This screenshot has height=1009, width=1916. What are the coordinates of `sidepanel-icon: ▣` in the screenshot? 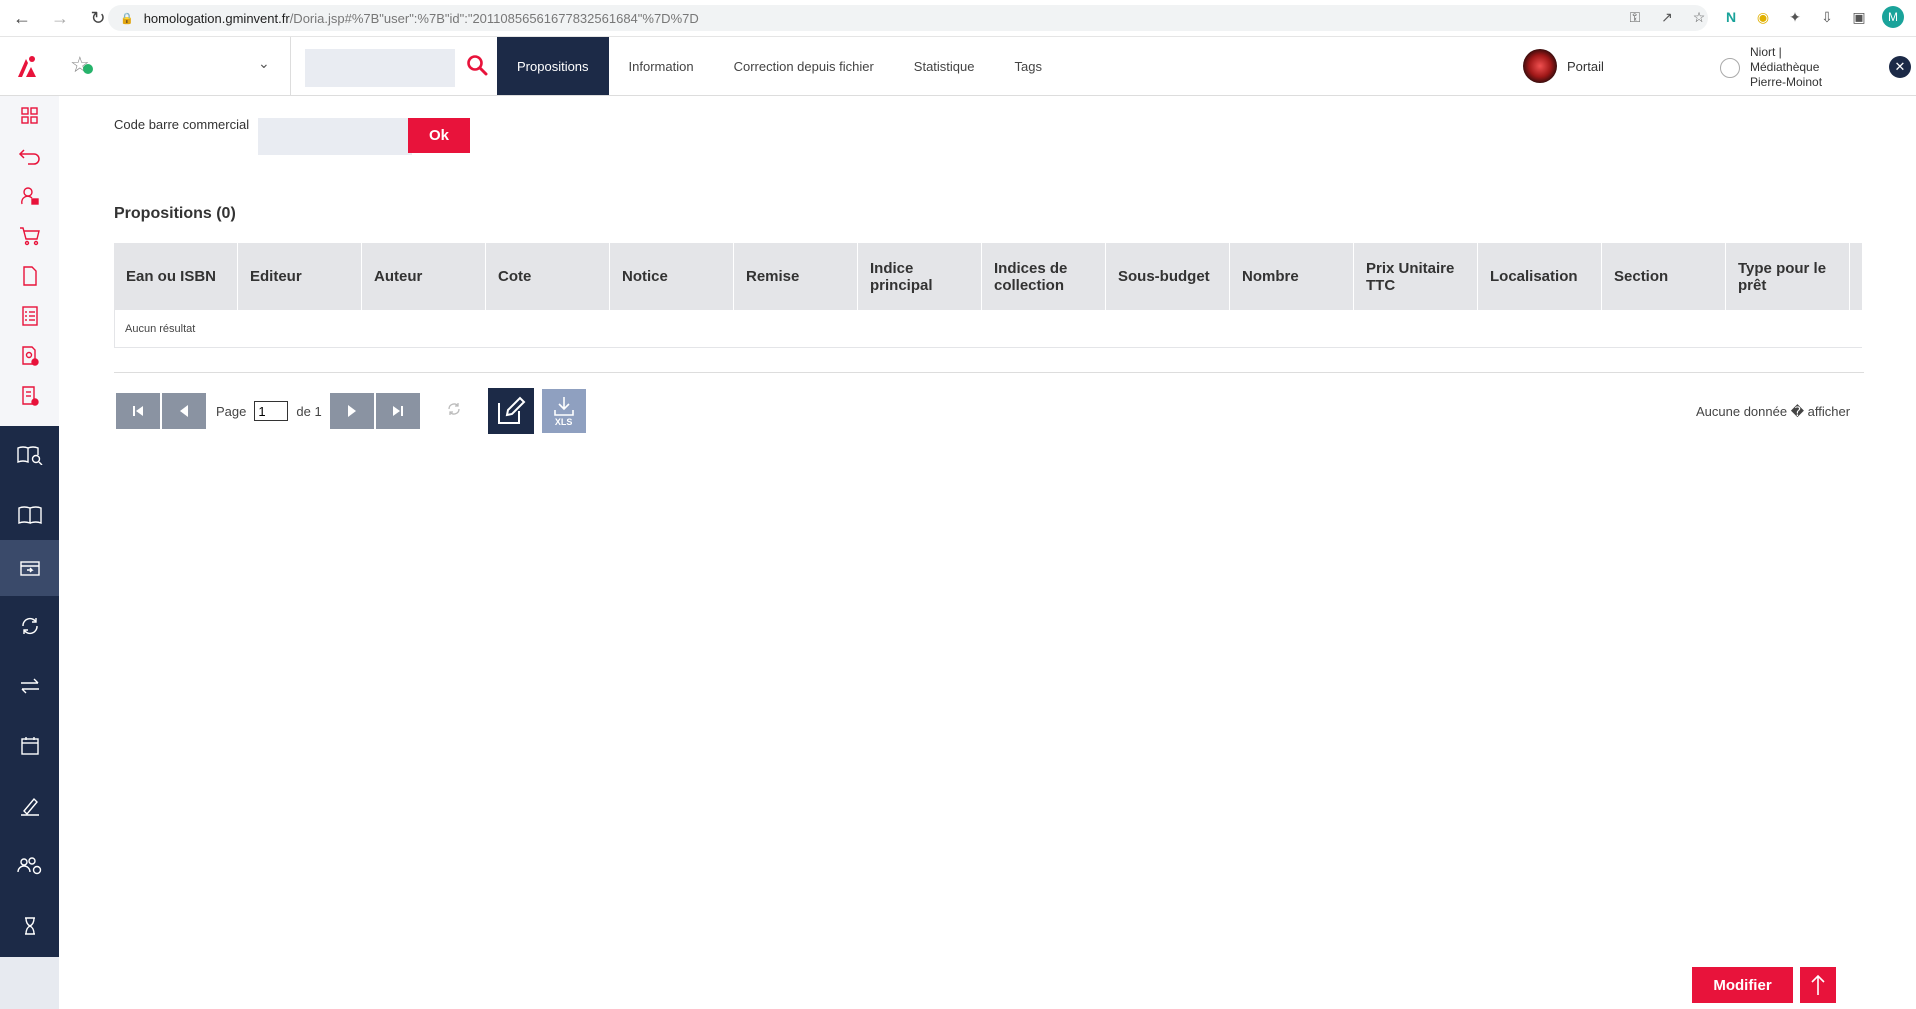 It's located at (1859, 17).